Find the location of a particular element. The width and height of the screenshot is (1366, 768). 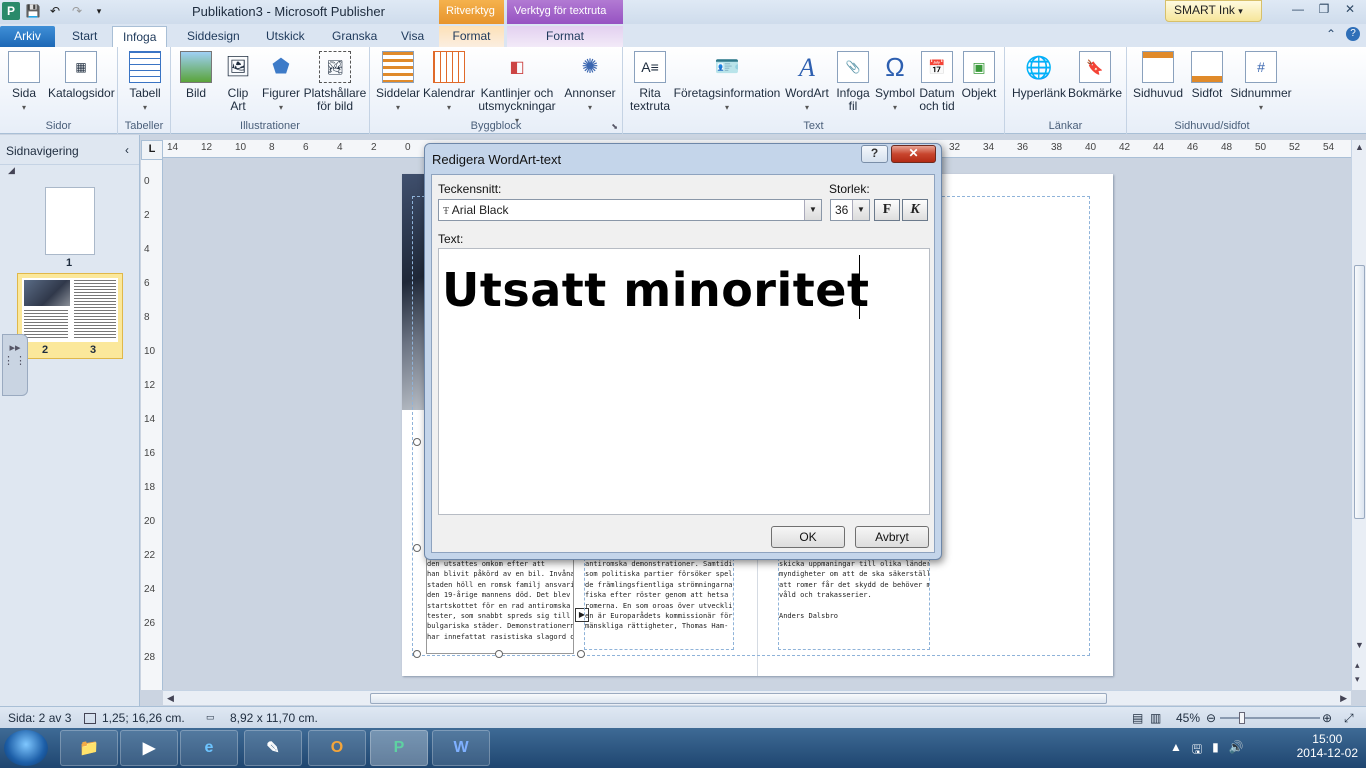

tab-format-textbox: Format is located at coordinates (565, 36).